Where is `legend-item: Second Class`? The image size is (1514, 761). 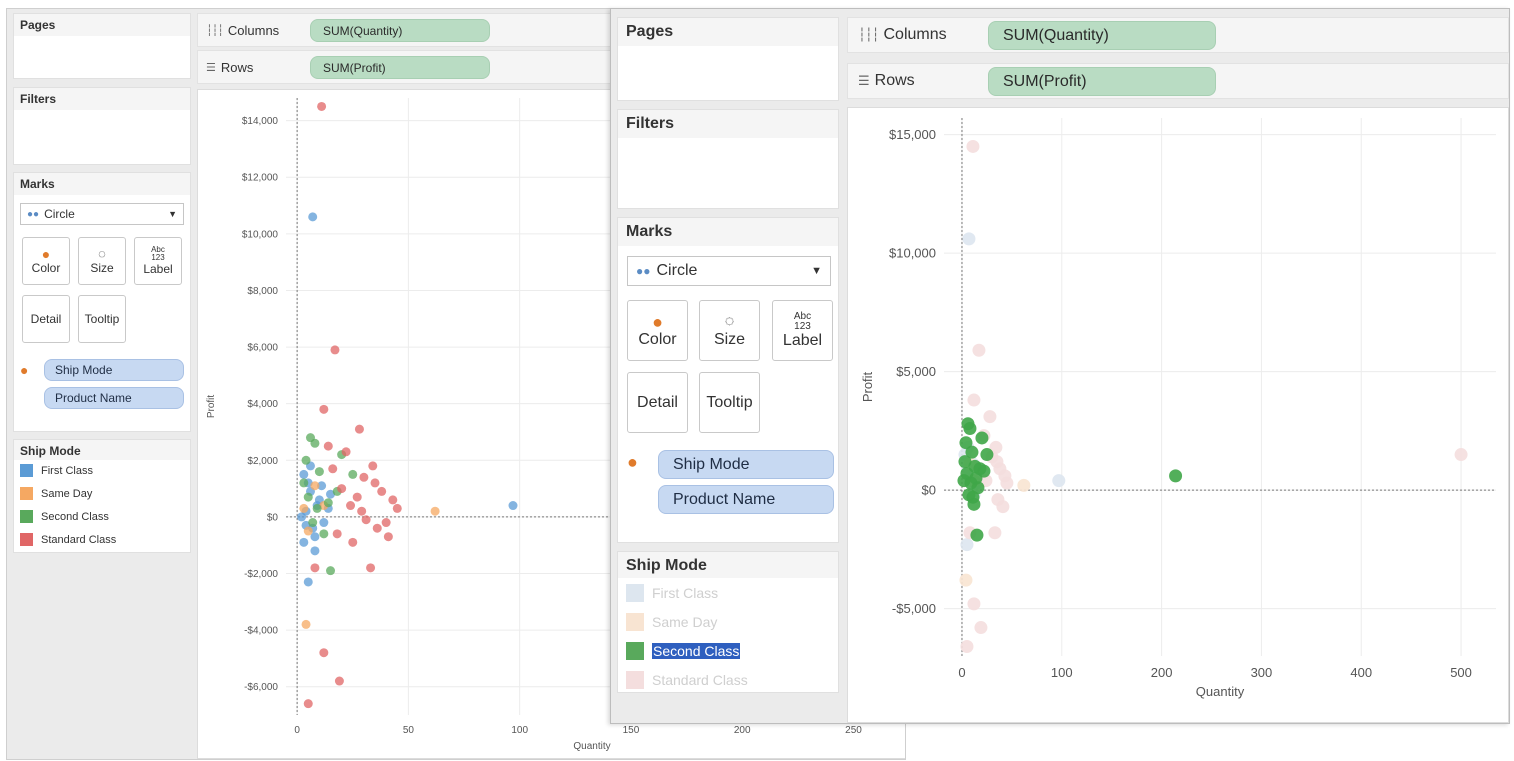 legend-item: Second Class is located at coordinates (64, 516).